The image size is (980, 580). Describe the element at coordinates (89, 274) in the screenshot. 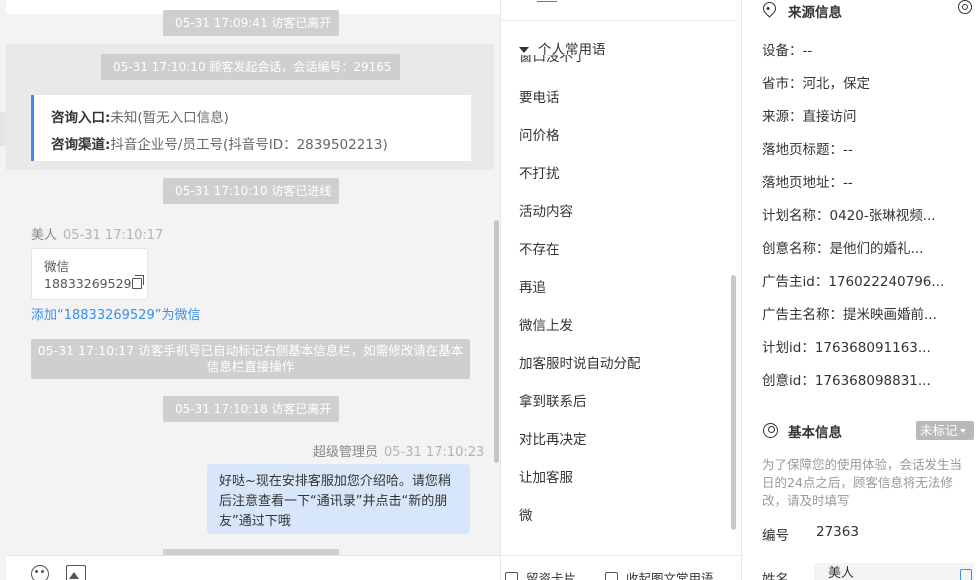

I see `wechat-card: 微信 18833269529` at that location.